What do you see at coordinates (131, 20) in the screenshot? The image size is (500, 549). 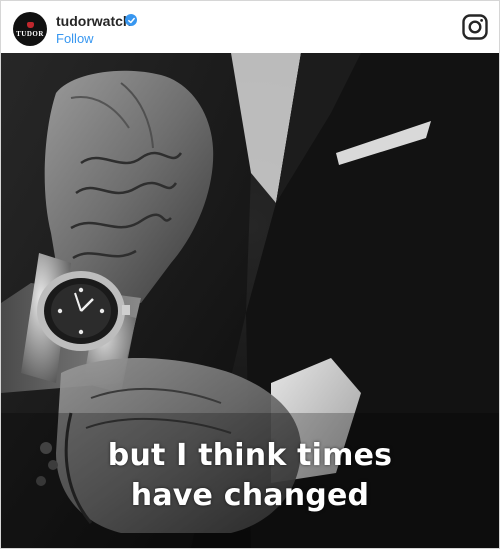 I see `verified-badge-icon` at bounding box center [131, 20].